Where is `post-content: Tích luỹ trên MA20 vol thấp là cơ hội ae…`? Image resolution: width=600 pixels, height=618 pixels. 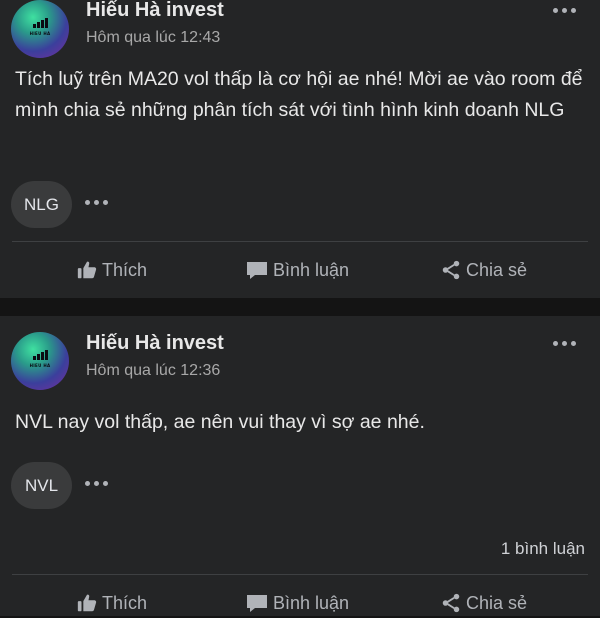
post-content: Tích luỹ trên MA20 vol thấp là cơ hội ae… is located at coordinates (299, 94).